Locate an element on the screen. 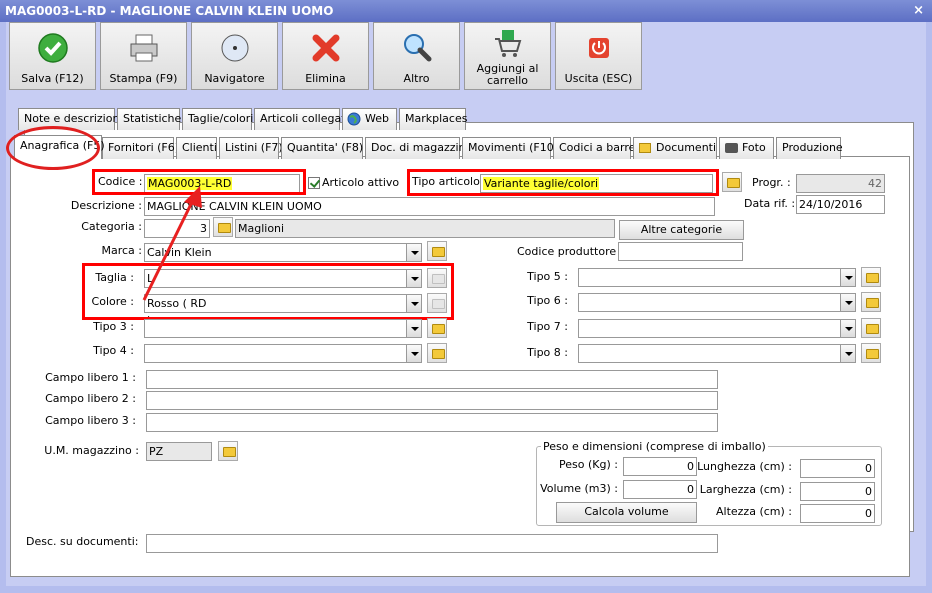 The height and width of the screenshot is (593, 932). peso-dimensioni-title: Peso e dimensioni (comprese di imballo) is located at coordinates (654, 446).